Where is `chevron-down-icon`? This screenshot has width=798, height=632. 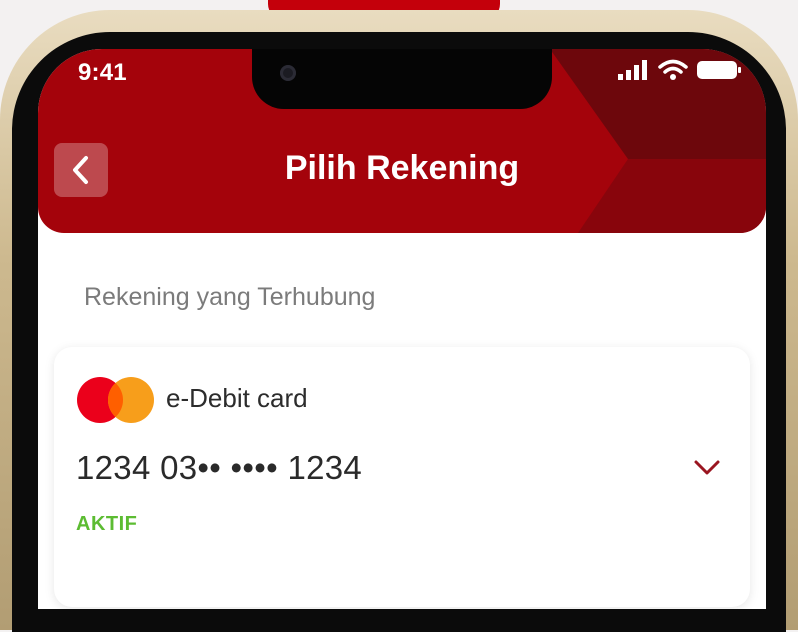
chevron-down-icon is located at coordinates (707, 468).